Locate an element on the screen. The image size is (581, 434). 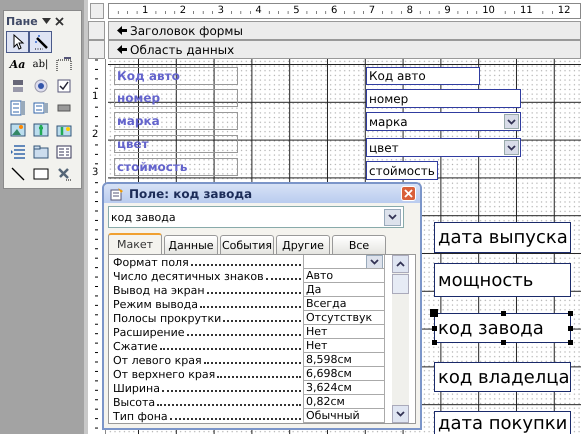
form-control: цвет is located at coordinates (443, 147).